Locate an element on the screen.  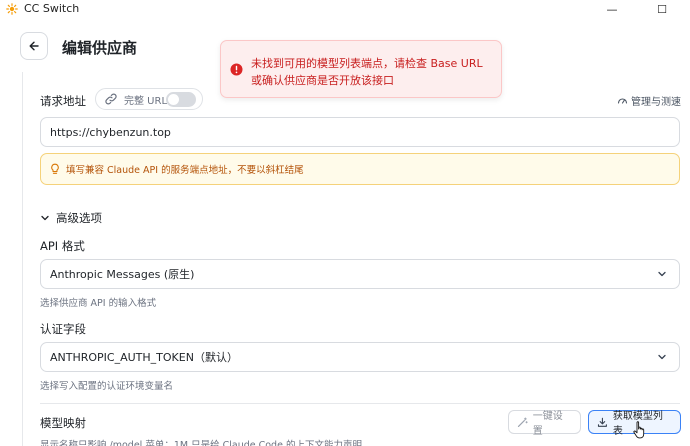
api-format-select: Anthropic Messages (原生) is located at coordinates (360, 274).